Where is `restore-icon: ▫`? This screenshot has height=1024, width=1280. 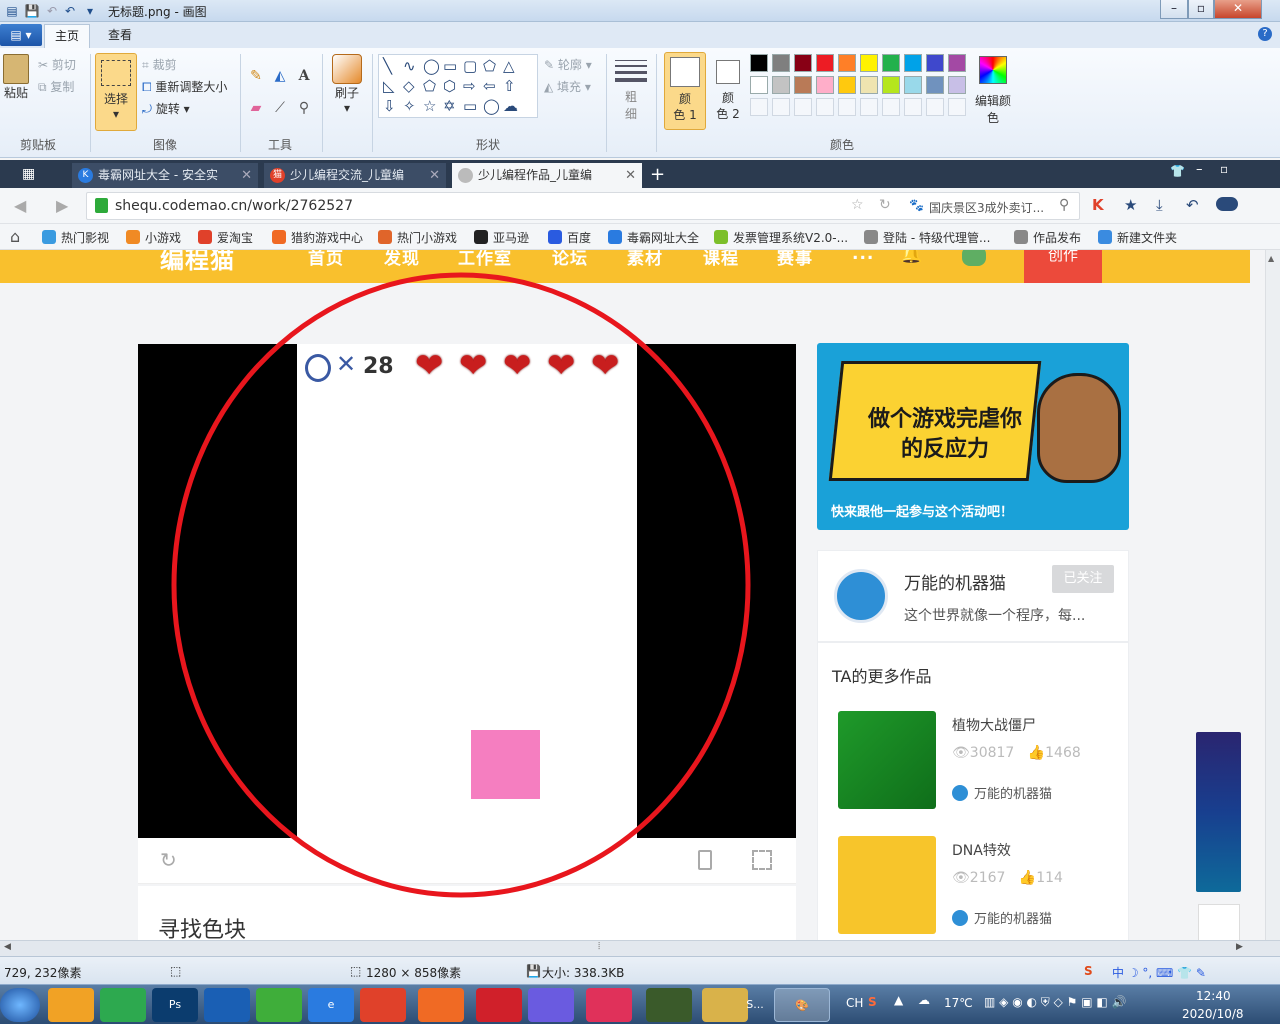 restore-icon: ▫ is located at coordinates (1224, 169).